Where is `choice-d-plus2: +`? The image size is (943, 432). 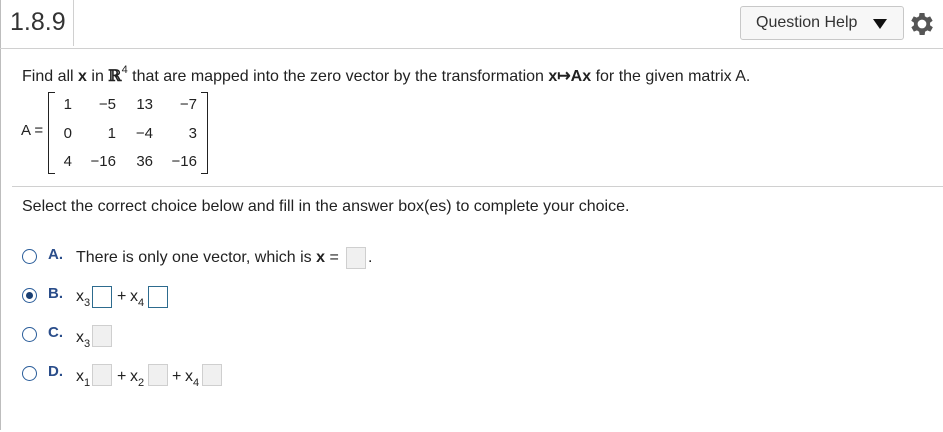 choice-d-plus2: + is located at coordinates (177, 376).